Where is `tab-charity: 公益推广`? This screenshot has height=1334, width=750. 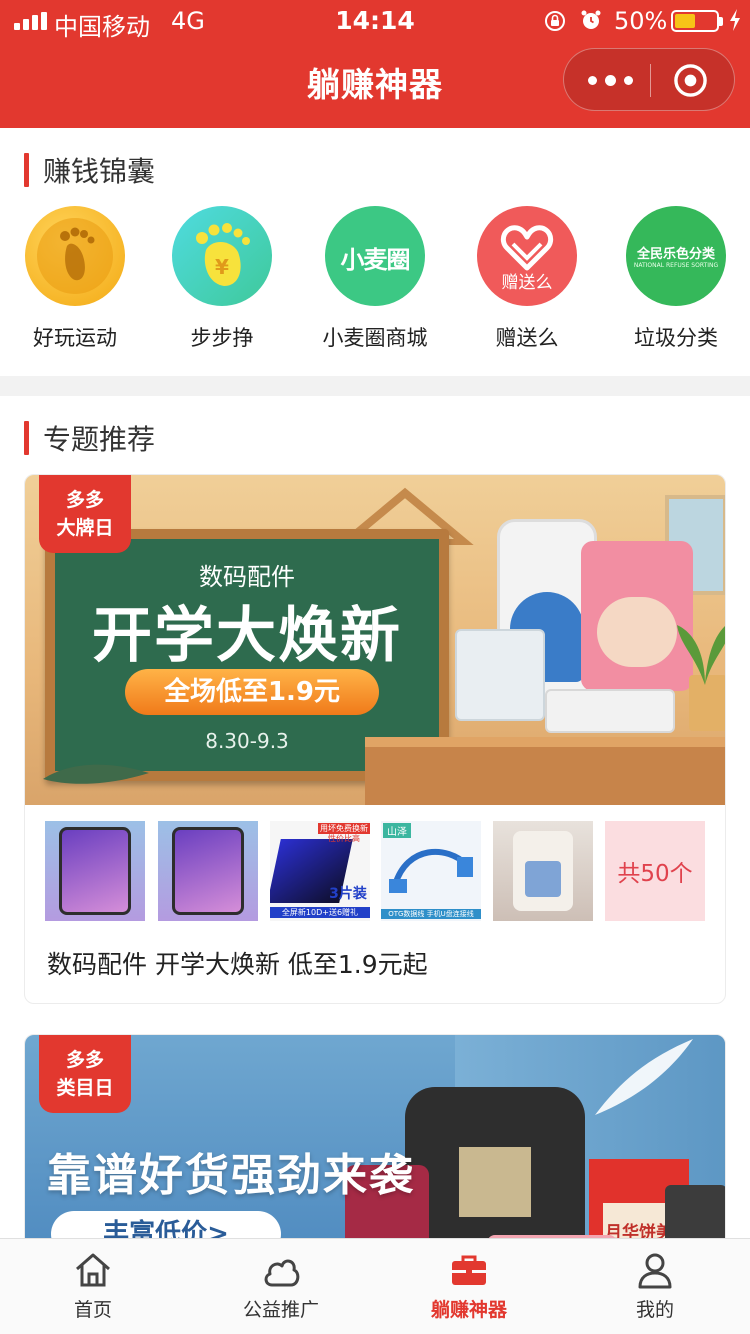
tab-charity: 公益推广 is located at coordinates (281, 1286).